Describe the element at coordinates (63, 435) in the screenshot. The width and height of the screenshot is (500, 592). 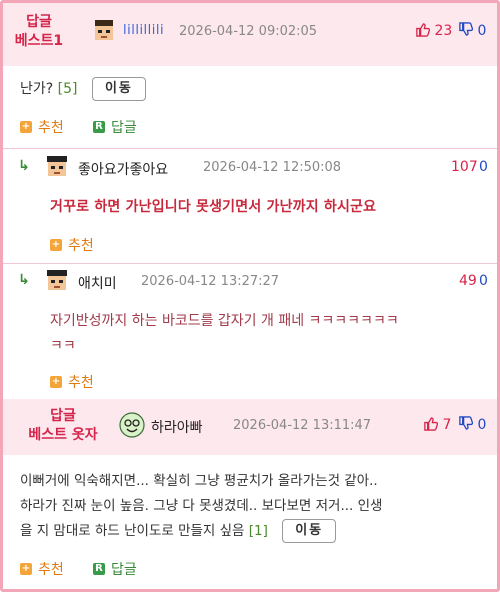
I see `badge-line-2: 베스트 옷자` at that location.